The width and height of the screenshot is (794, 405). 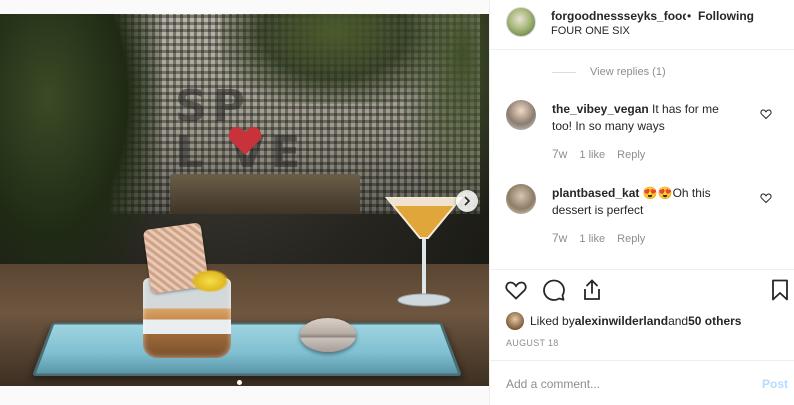 I want to click on likes-middle: and, so click(x=678, y=321).